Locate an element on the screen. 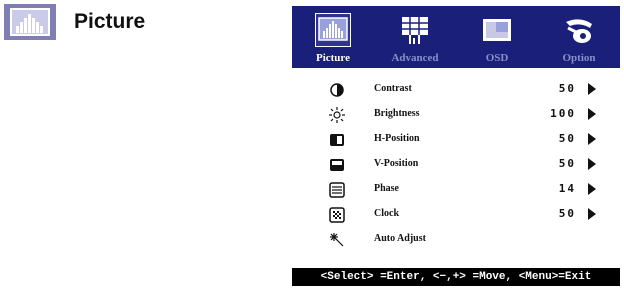  auto-adjust-icon is located at coordinates (337, 240).